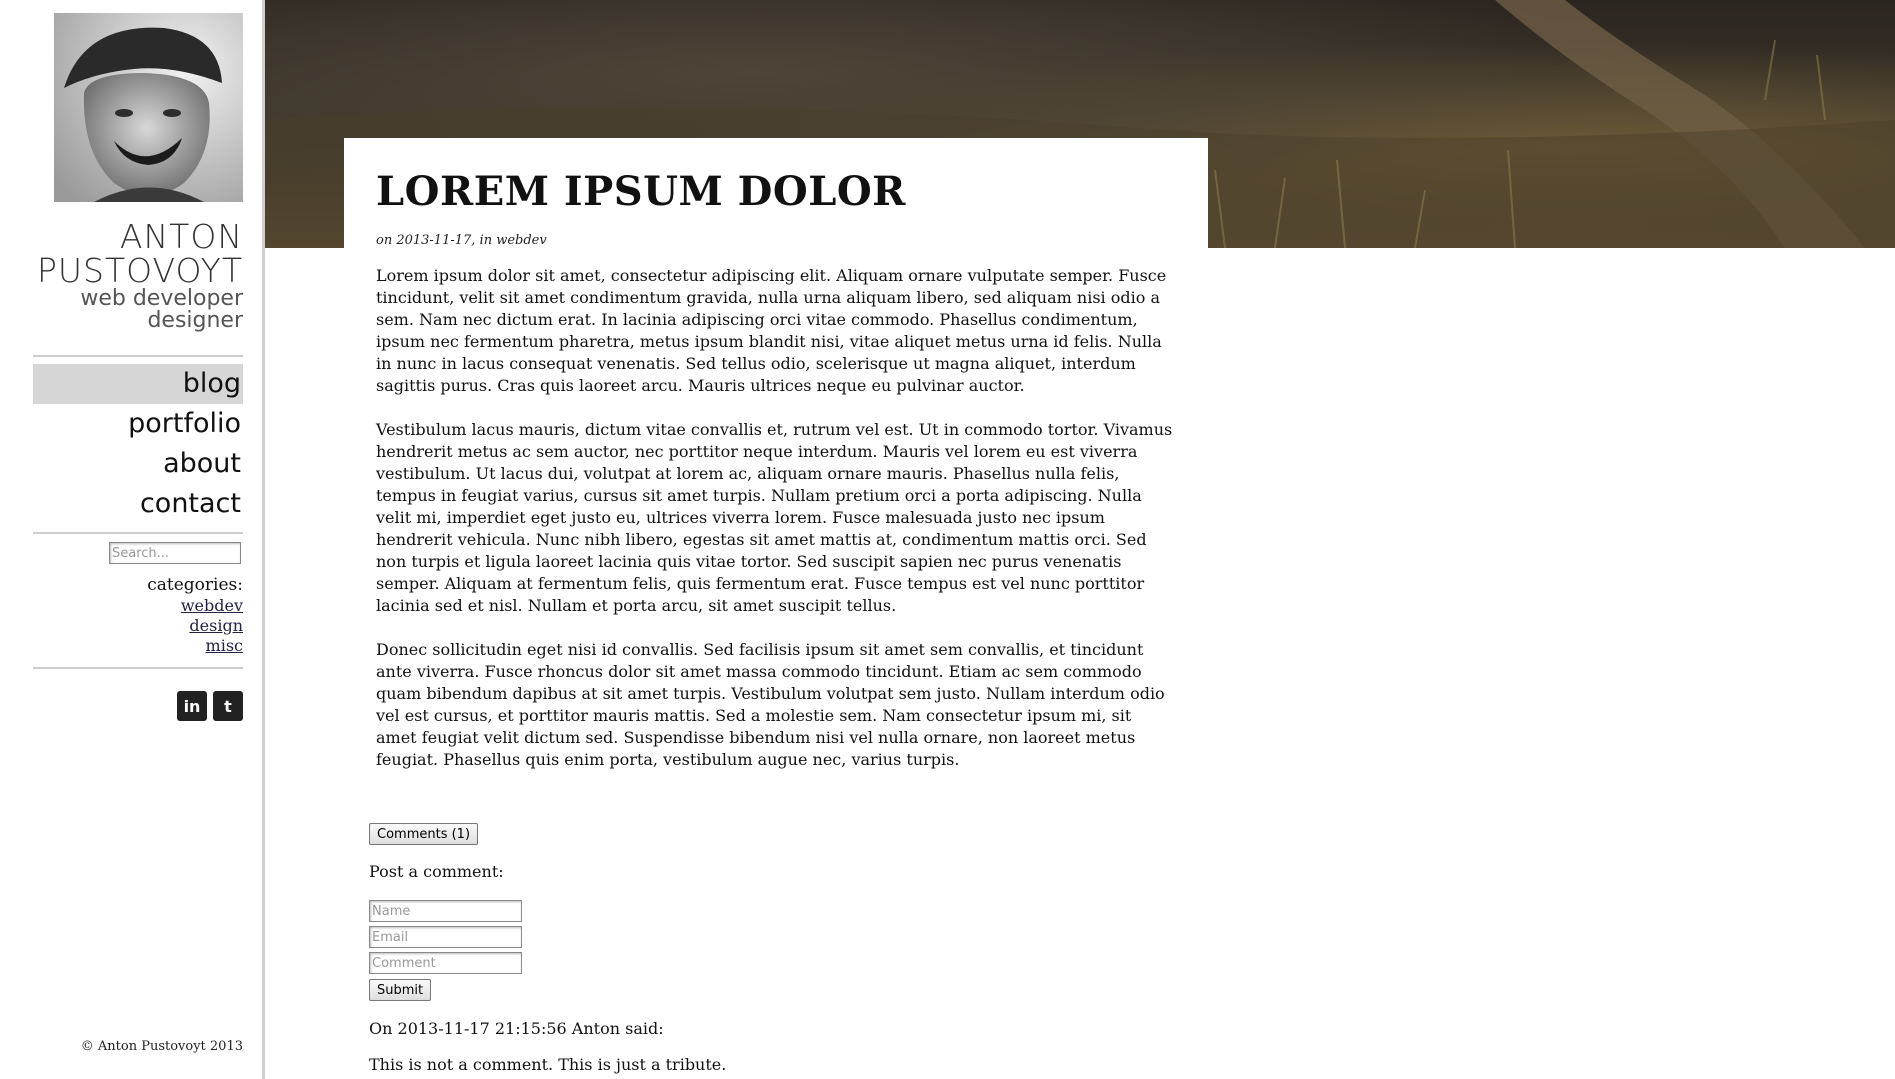  Describe the element at coordinates (161, 298) in the screenshot. I see `brand-role-developer: web developer` at that location.